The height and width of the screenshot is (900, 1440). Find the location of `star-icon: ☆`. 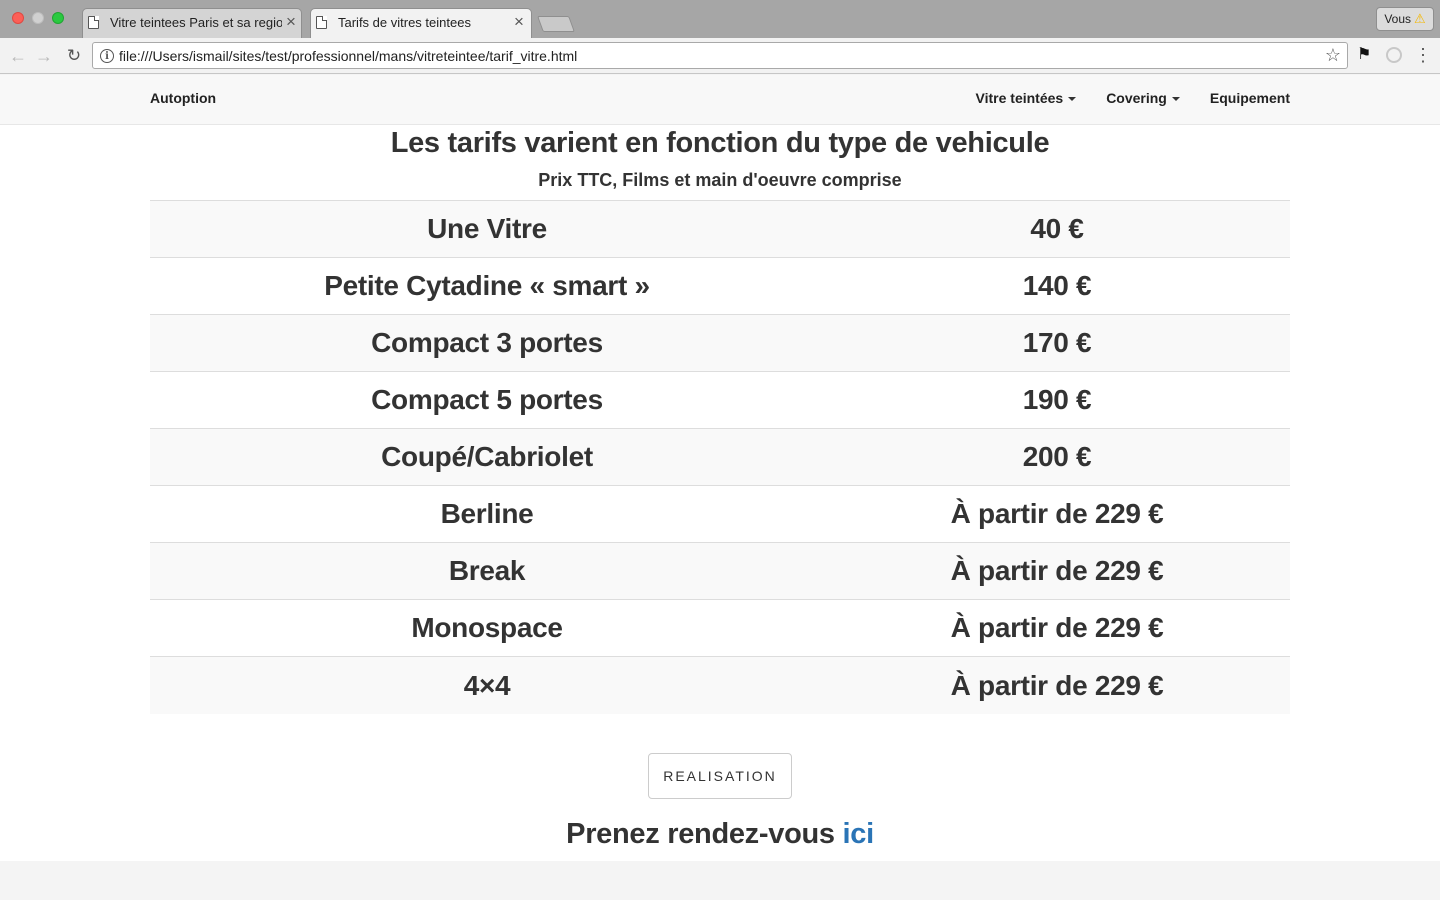

star-icon: ☆ is located at coordinates (1333, 55).